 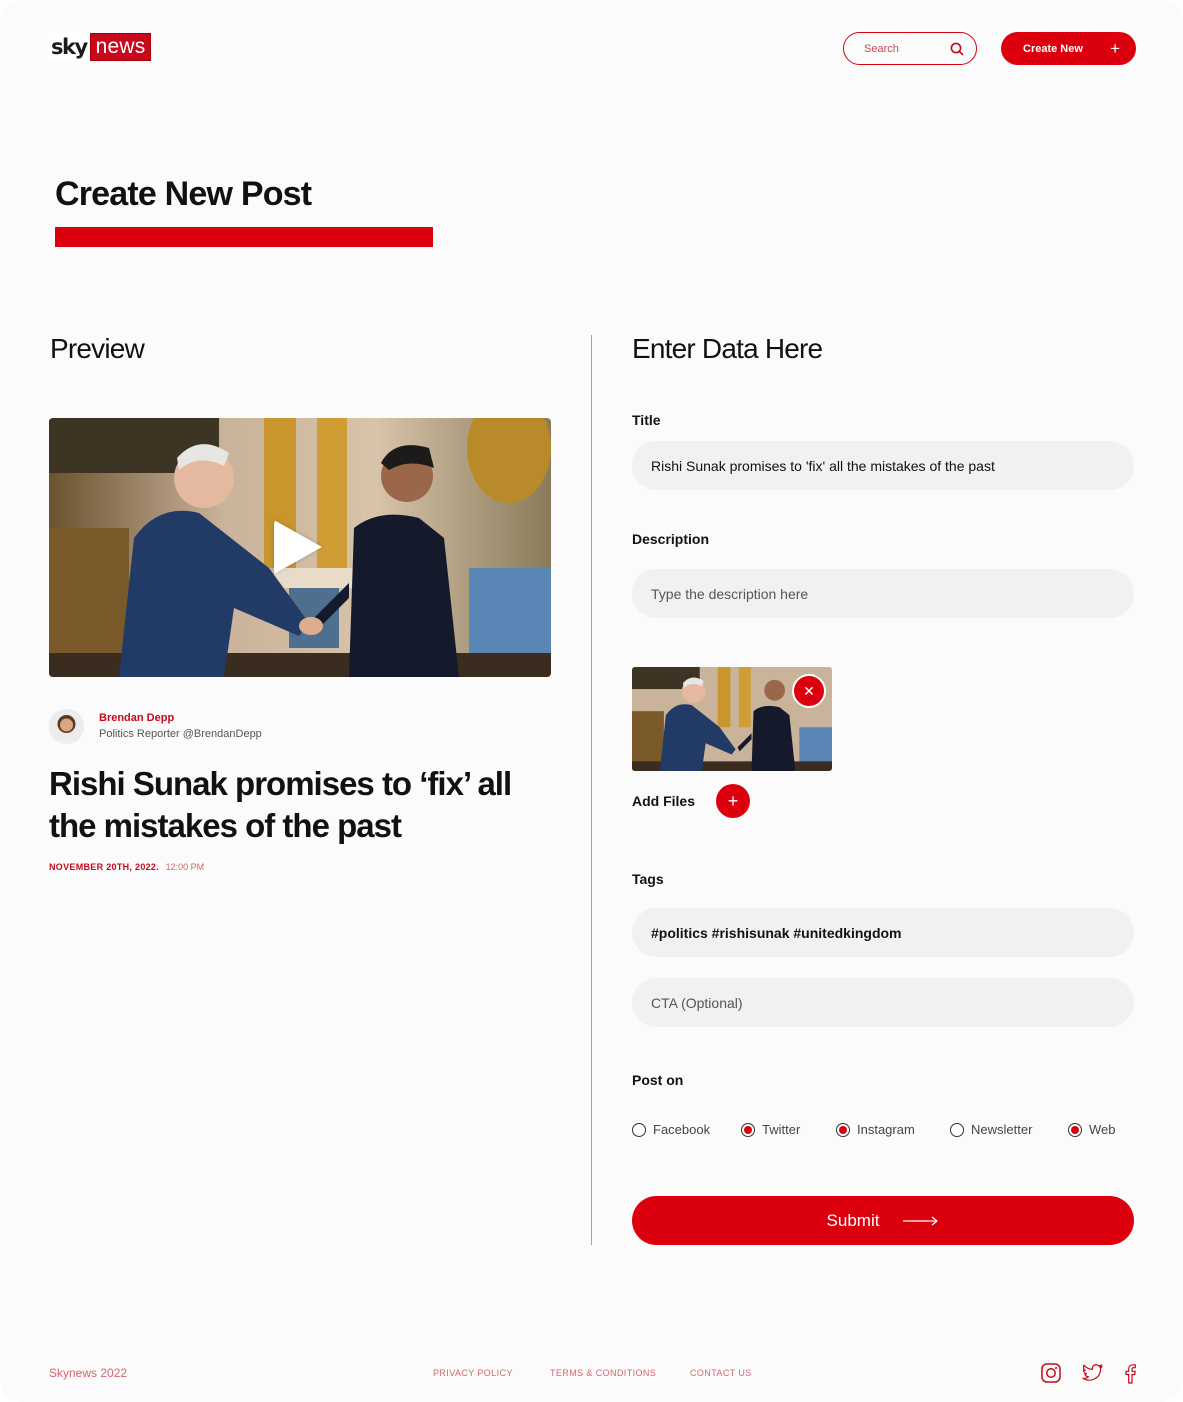 What do you see at coordinates (603, 1373) in the screenshot?
I see `terms-link: TERMS & CONDITIONS` at bounding box center [603, 1373].